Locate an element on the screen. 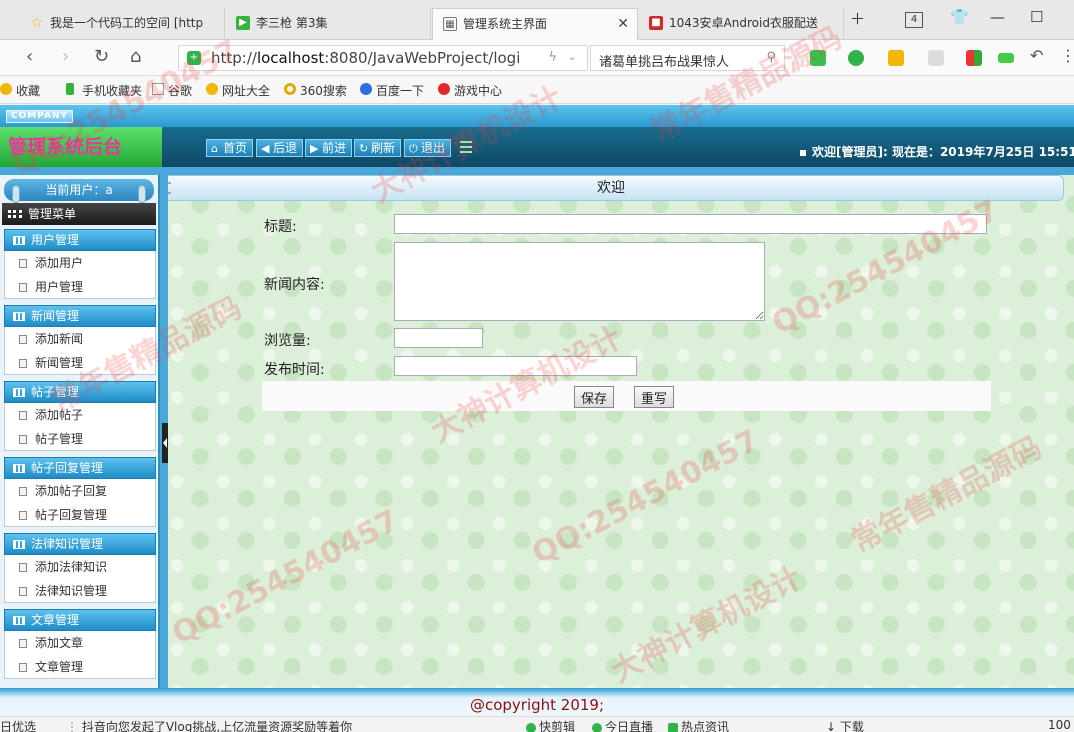 The height and width of the screenshot is (732, 1074). title-input is located at coordinates (690, 224).